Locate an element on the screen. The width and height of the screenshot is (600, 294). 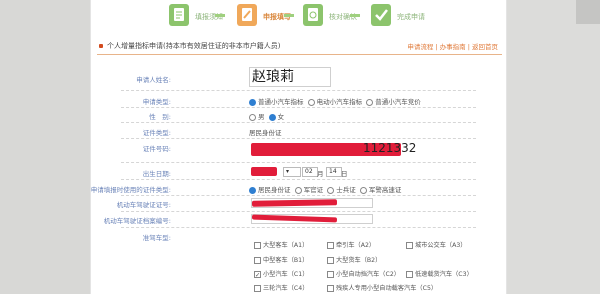
vehicle-doc-radio-group: 居民身份证 军官证 士兵证 军警高速证 is located at coordinates (325, 189).